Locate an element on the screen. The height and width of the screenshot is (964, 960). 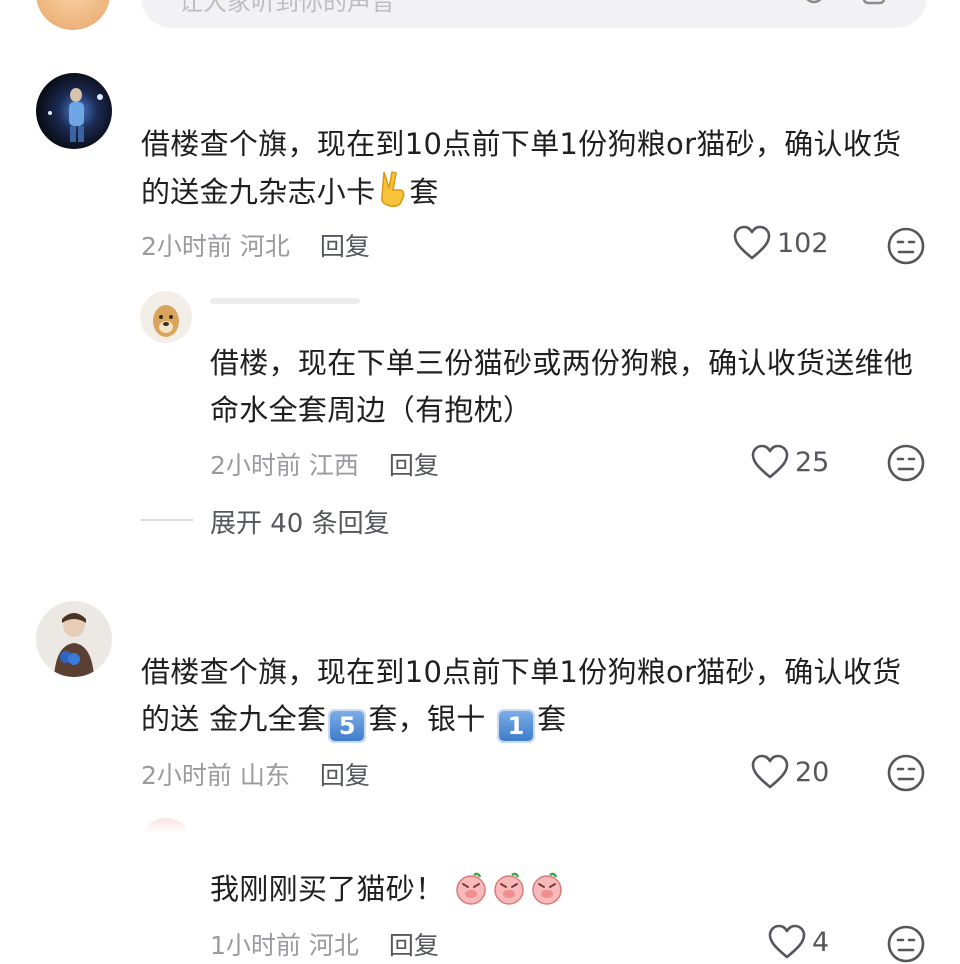
comment-location: 山东 is located at coordinates (264, 775).